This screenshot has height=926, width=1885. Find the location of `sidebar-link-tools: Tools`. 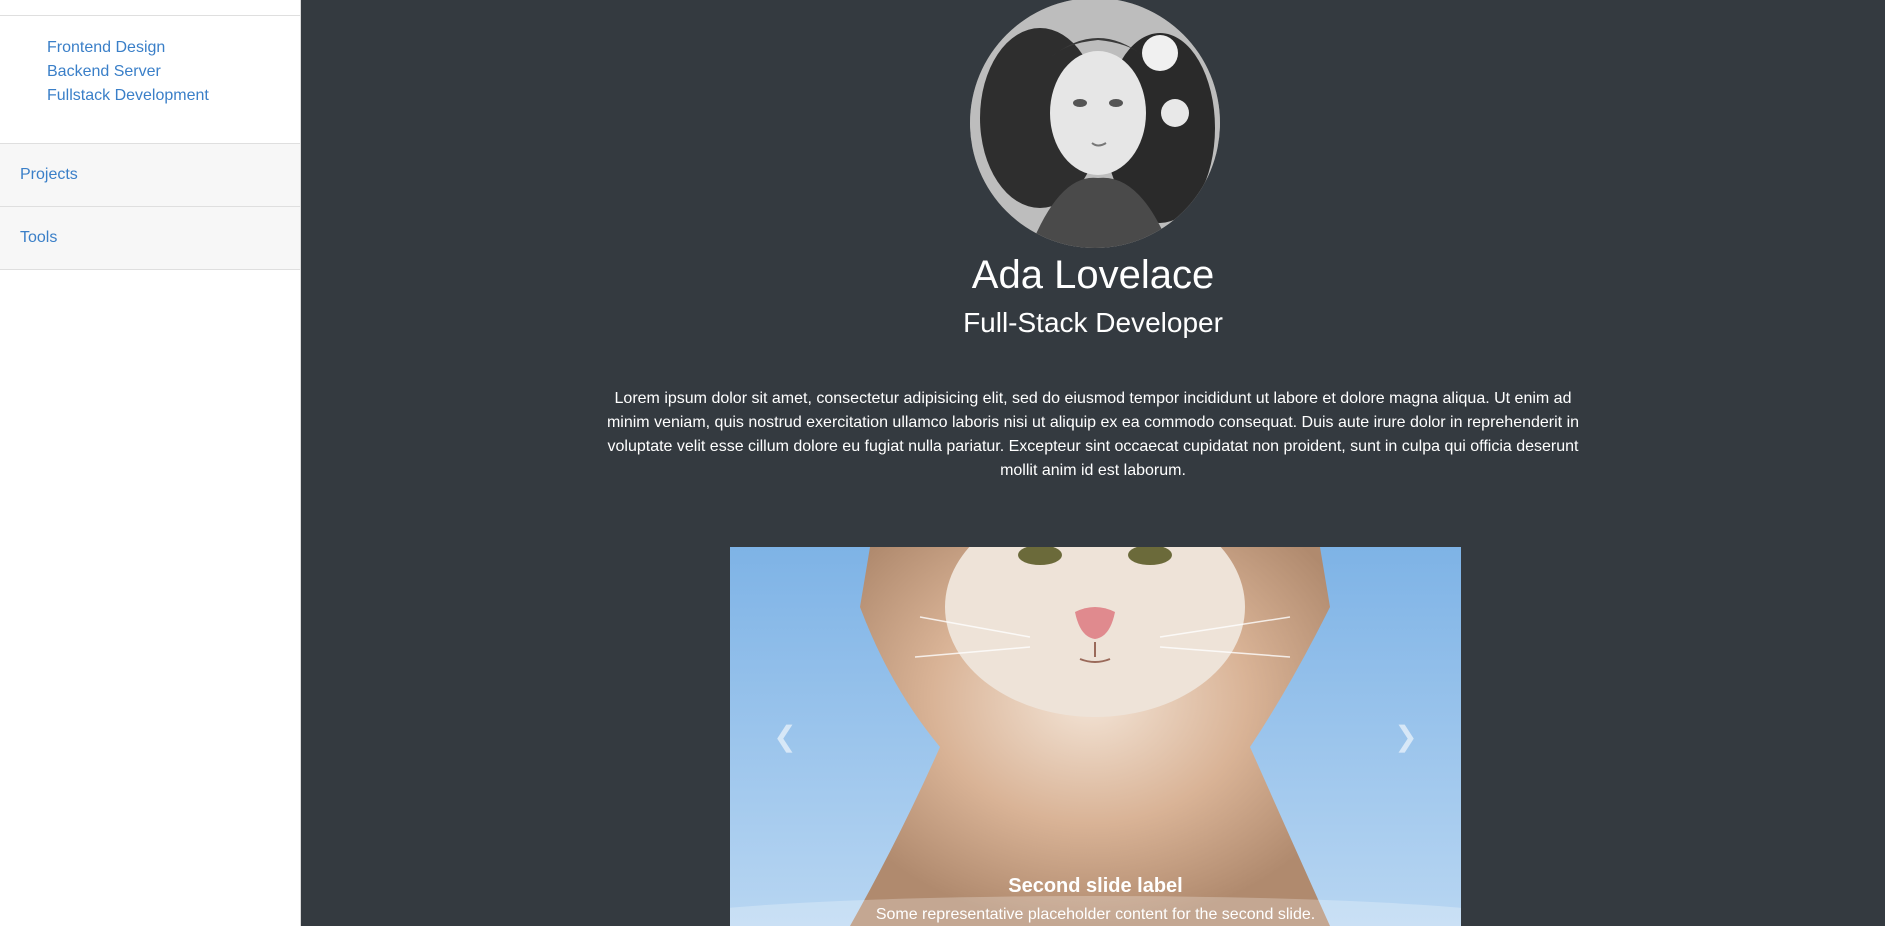

sidebar-link-tools: Tools is located at coordinates (38, 237).